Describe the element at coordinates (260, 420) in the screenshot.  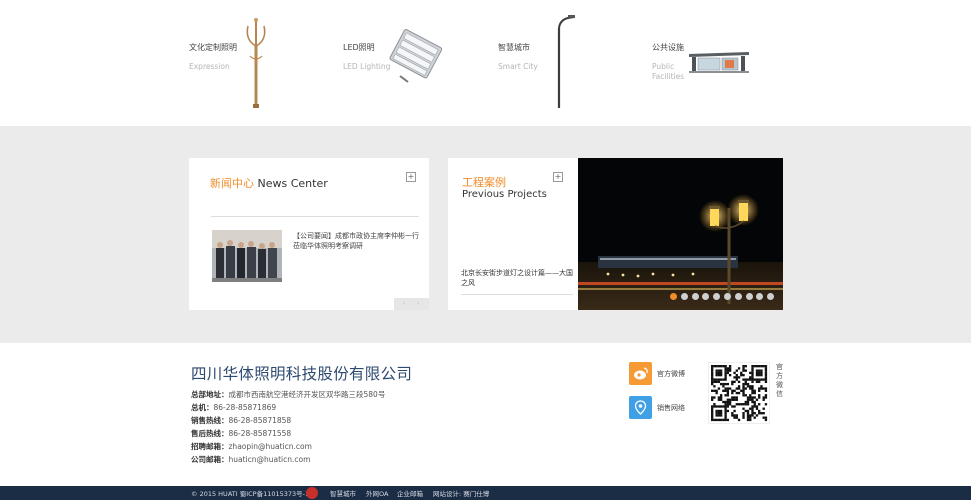
I see `sales-value: 86-28-85871858` at that location.